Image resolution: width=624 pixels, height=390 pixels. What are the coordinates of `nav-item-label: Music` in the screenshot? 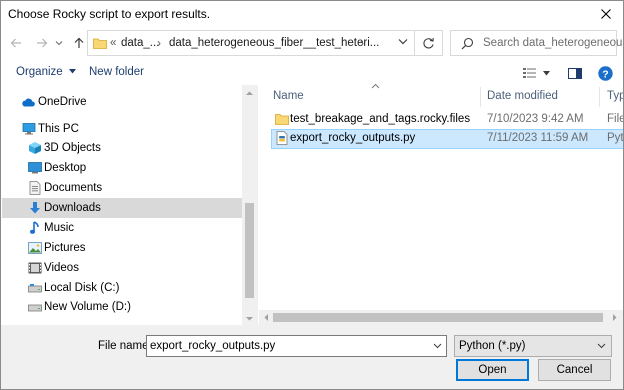 It's located at (59, 228).